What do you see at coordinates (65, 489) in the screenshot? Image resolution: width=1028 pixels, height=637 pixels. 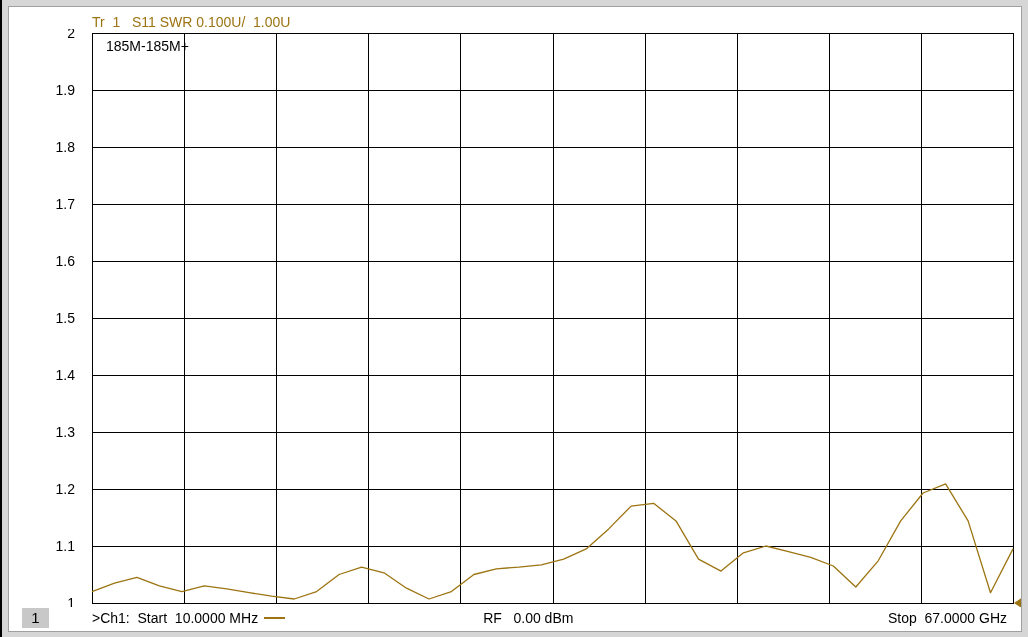 I see `y-tick-label: 1.2` at bounding box center [65, 489].